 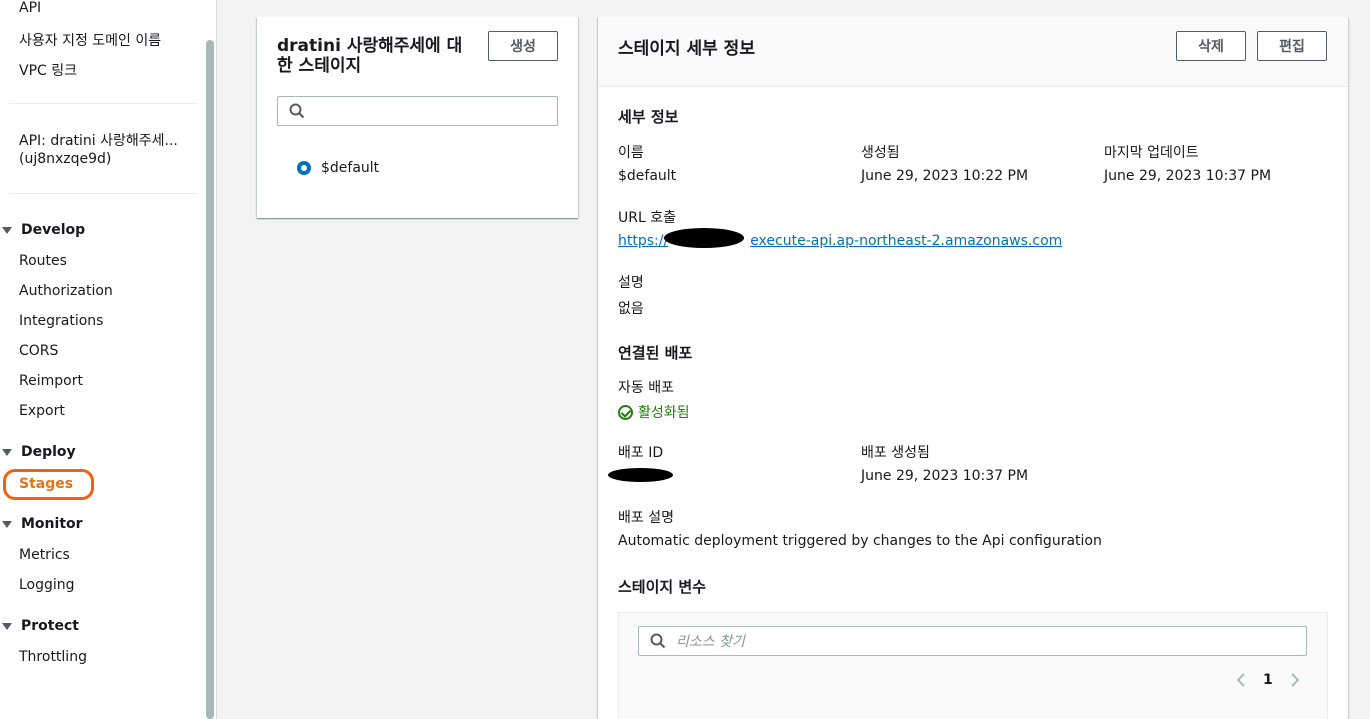 What do you see at coordinates (65, 159) in the screenshot?
I see `sidebar-api-id: (uj8nxzqe9d)` at bounding box center [65, 159].